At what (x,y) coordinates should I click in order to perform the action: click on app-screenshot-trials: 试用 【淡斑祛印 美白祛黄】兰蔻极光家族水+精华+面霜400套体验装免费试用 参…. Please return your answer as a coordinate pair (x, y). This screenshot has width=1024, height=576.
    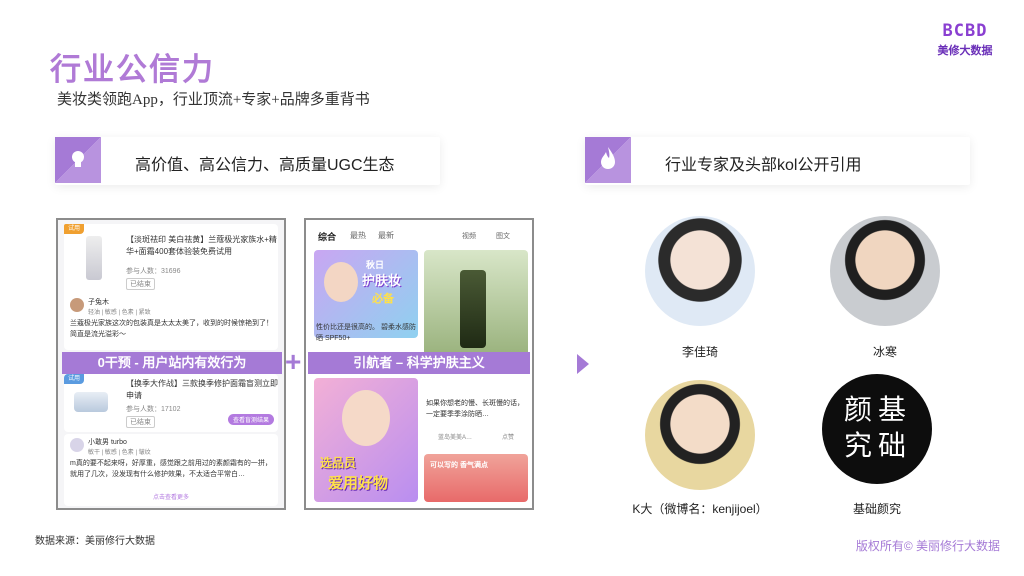
    Looking at the image, I should click on (171, 364).